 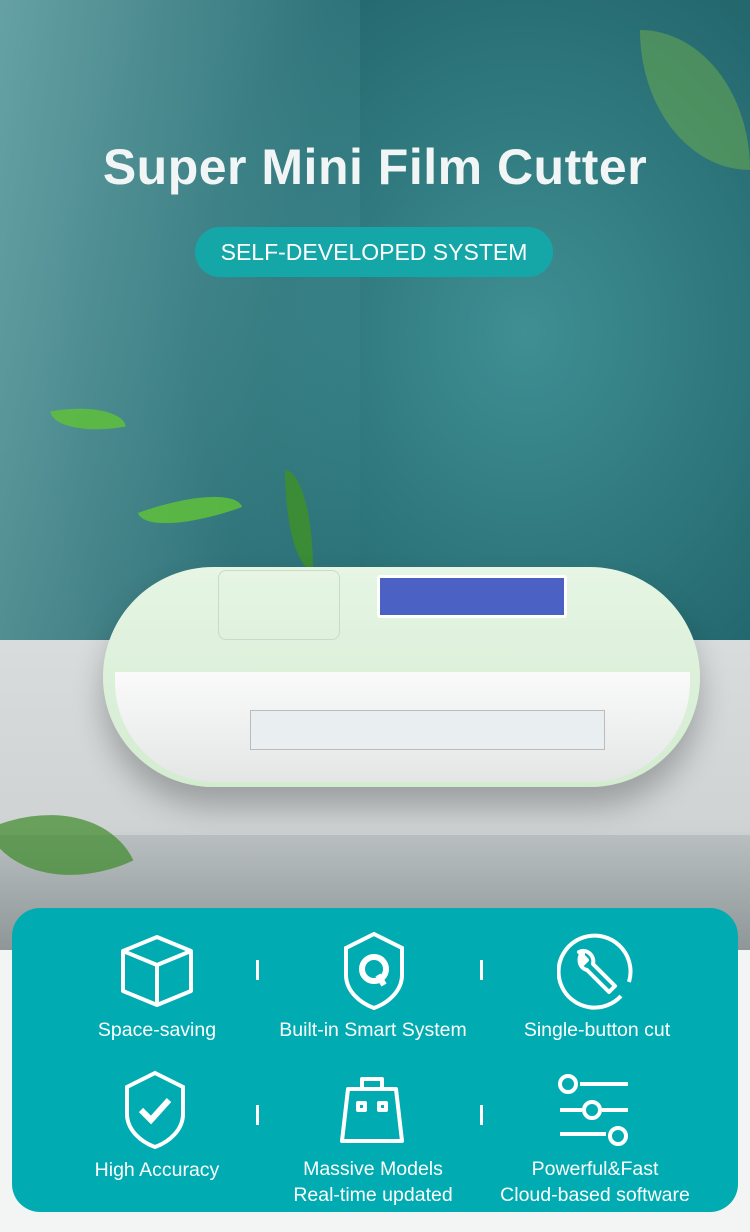 What do you see at coordinates (595, 1169) in the screenshot?
I see `label-line: Powerful&Fast` at bounding box center [595, 1169].